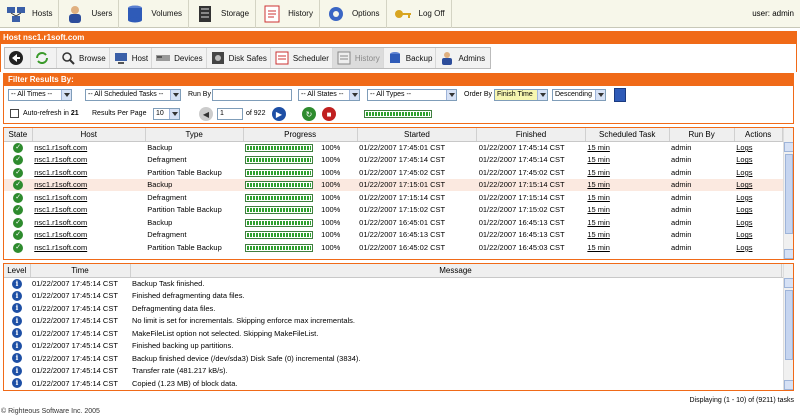 Image resolution: width=800 pixels, height=419 pixels. Describe the element at coordinates (154, 14) in the screenshot. I see `nav-volumes: Volumes` at that location.